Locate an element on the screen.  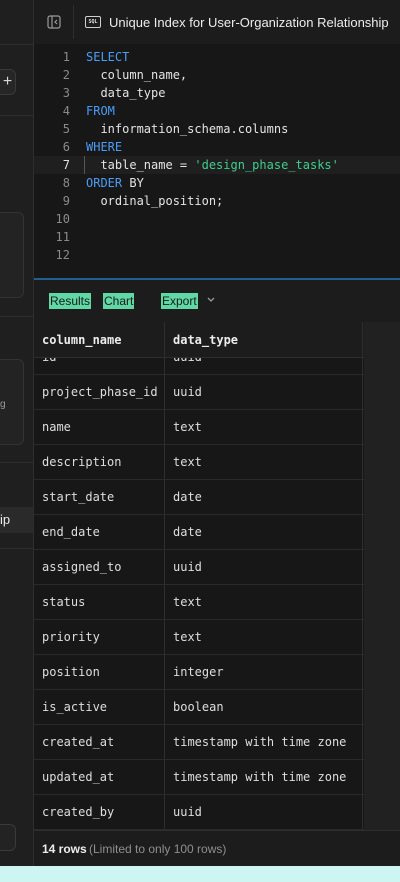
code-text: column_name, is located at coordinates (136, 75).